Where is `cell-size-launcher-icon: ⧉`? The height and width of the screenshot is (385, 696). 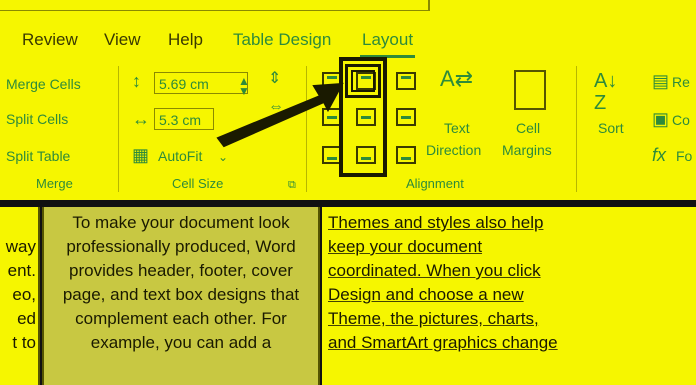
cell-size-launcher-icon: ⧉ is located at coordinates (292, 185).